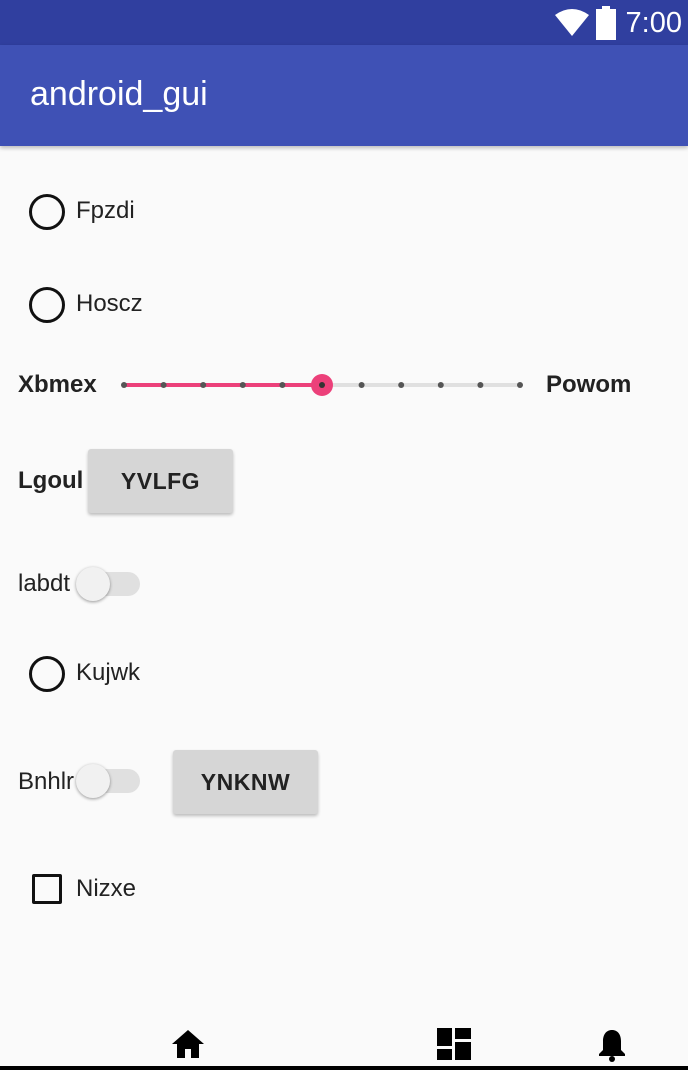 The width and height of the screenshot is (688, 1070). I want to click on checkbox-nizxe, so click(47, 889).